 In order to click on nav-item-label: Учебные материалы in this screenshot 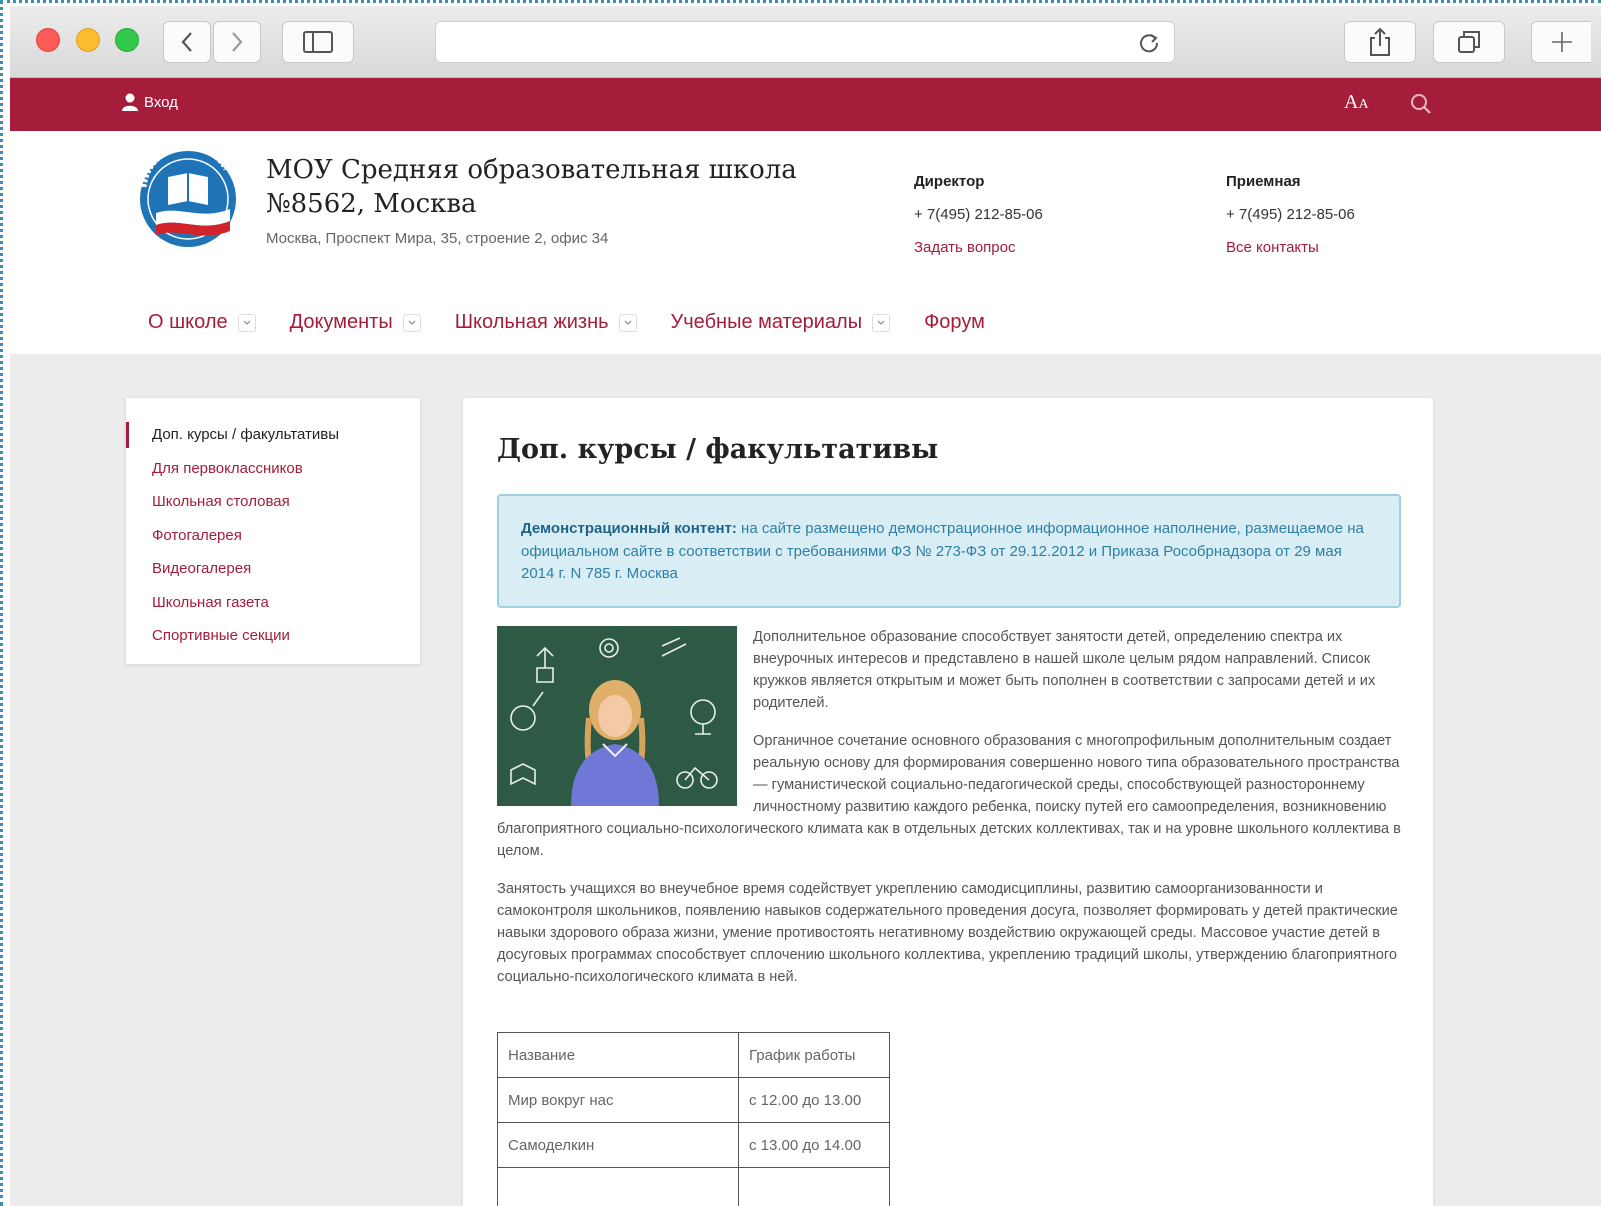, I will do `click(766, 322)`.